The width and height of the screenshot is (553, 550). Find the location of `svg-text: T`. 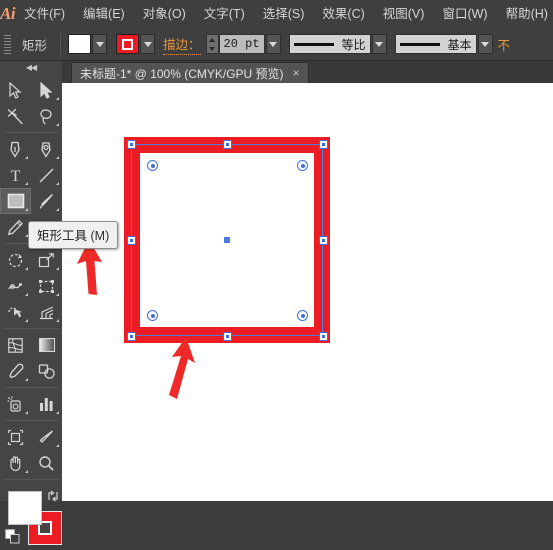

svg-text: T is located at coordinates (16, 175).